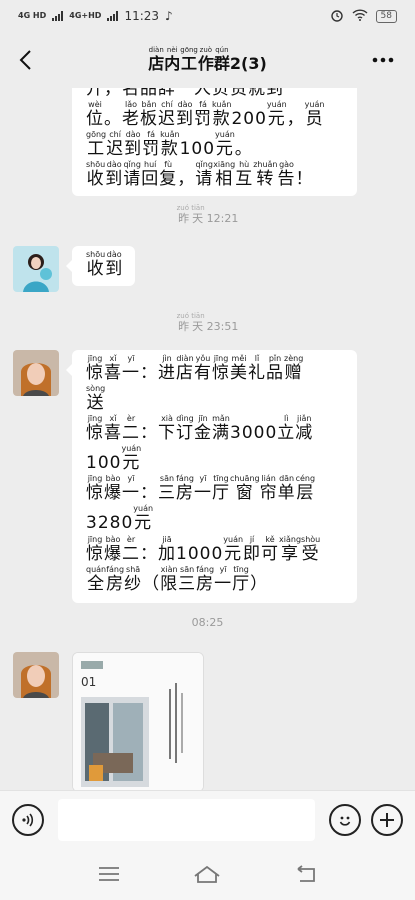 The image size is (415, 900). What do you see at coordinates (32, 15) in the screenshot?
I see `signal-label-1: 4G HD` at bounding box center [32, 15].